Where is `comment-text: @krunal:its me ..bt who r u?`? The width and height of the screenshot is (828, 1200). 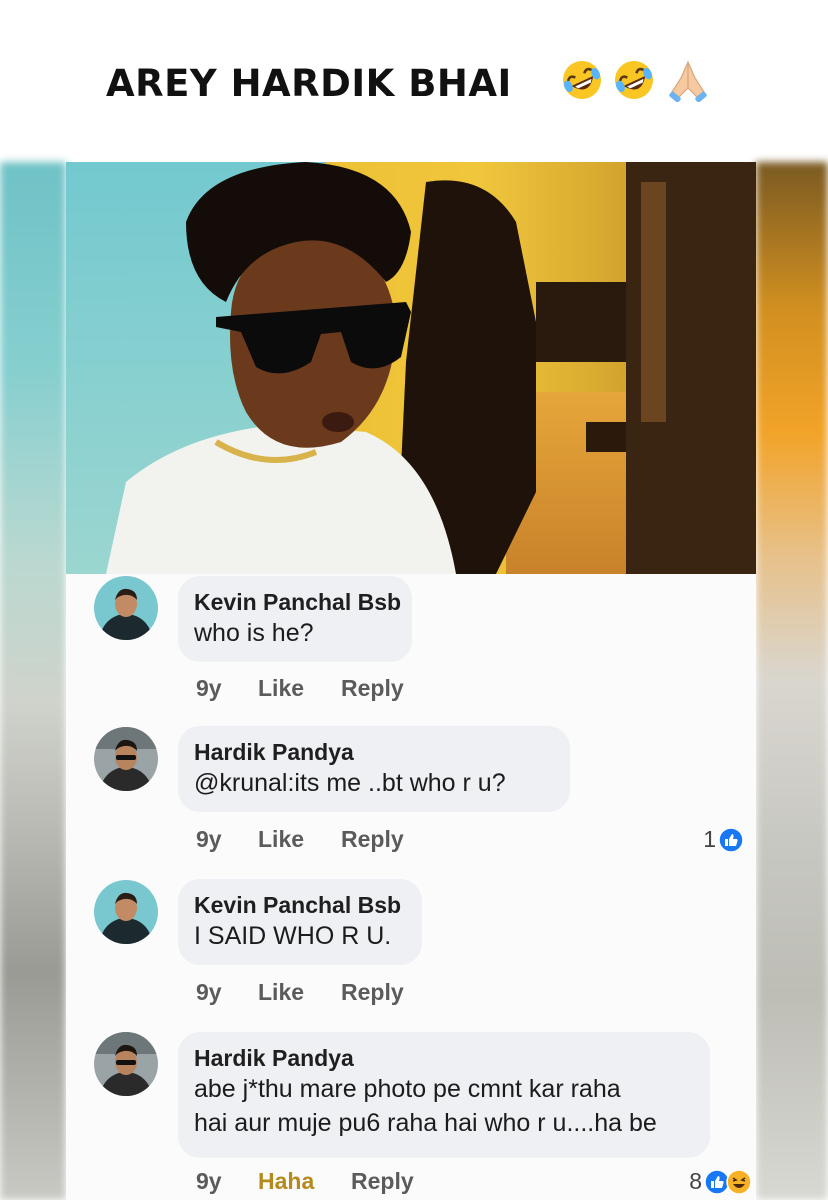
comment-text: @krunal:its me ..bt who r u? is located at coordinates (350, 783).